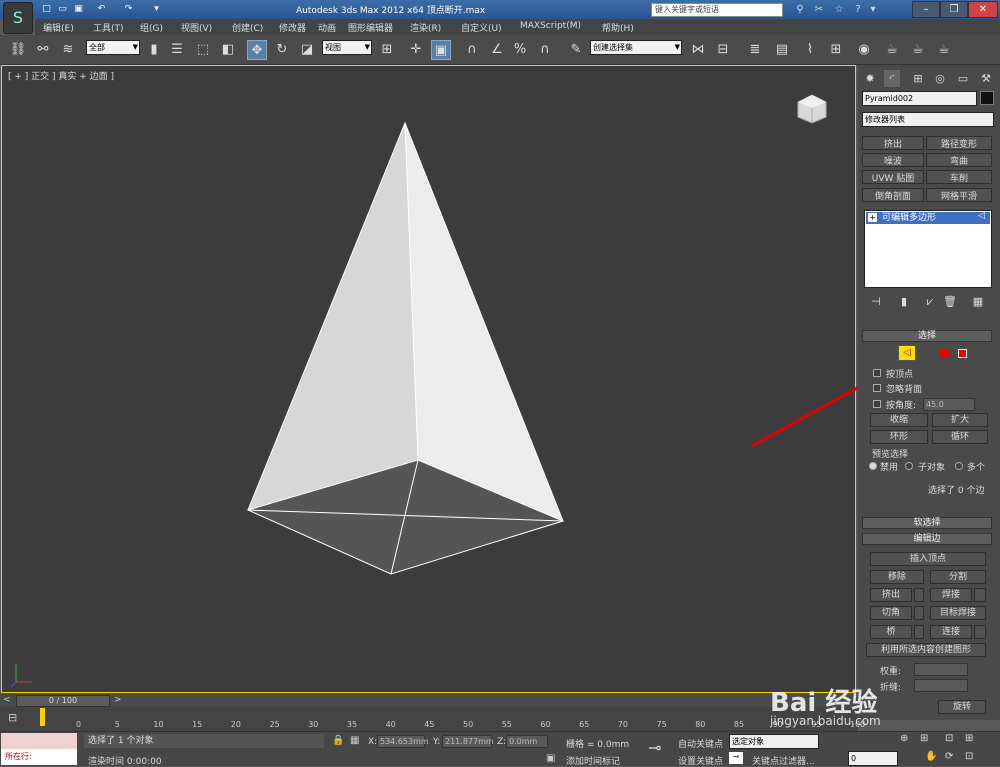  Describe the element at coordinates (963, 78) in the screenshot. I see `display-tab-icon: ▭` at that location.